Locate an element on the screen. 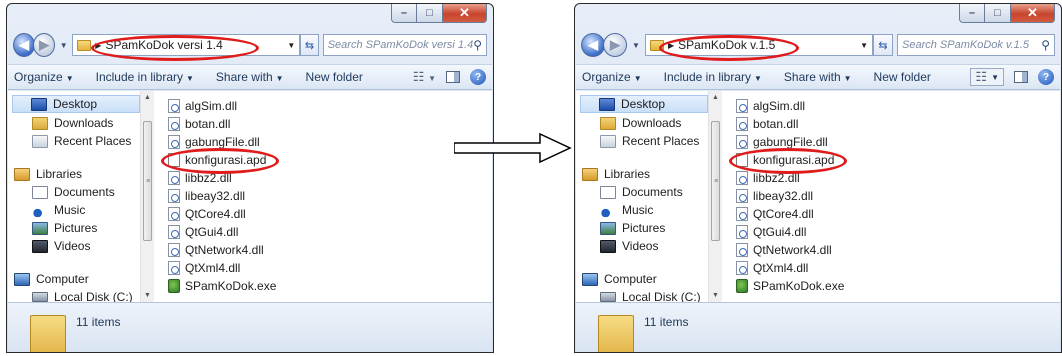 This screenshot has height=356, width=1062. address-bar: ▶ SPamKoDok versi 1.4 ▼ is located at coordinates (186, 45).